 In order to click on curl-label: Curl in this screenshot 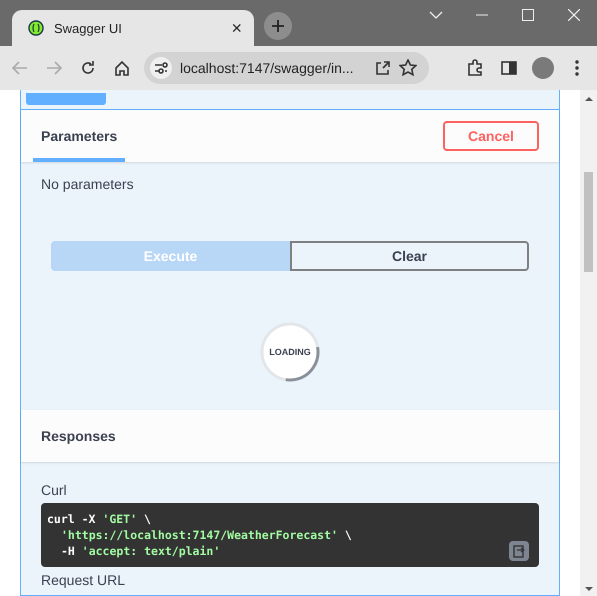, I will do `click(54, 490)`.